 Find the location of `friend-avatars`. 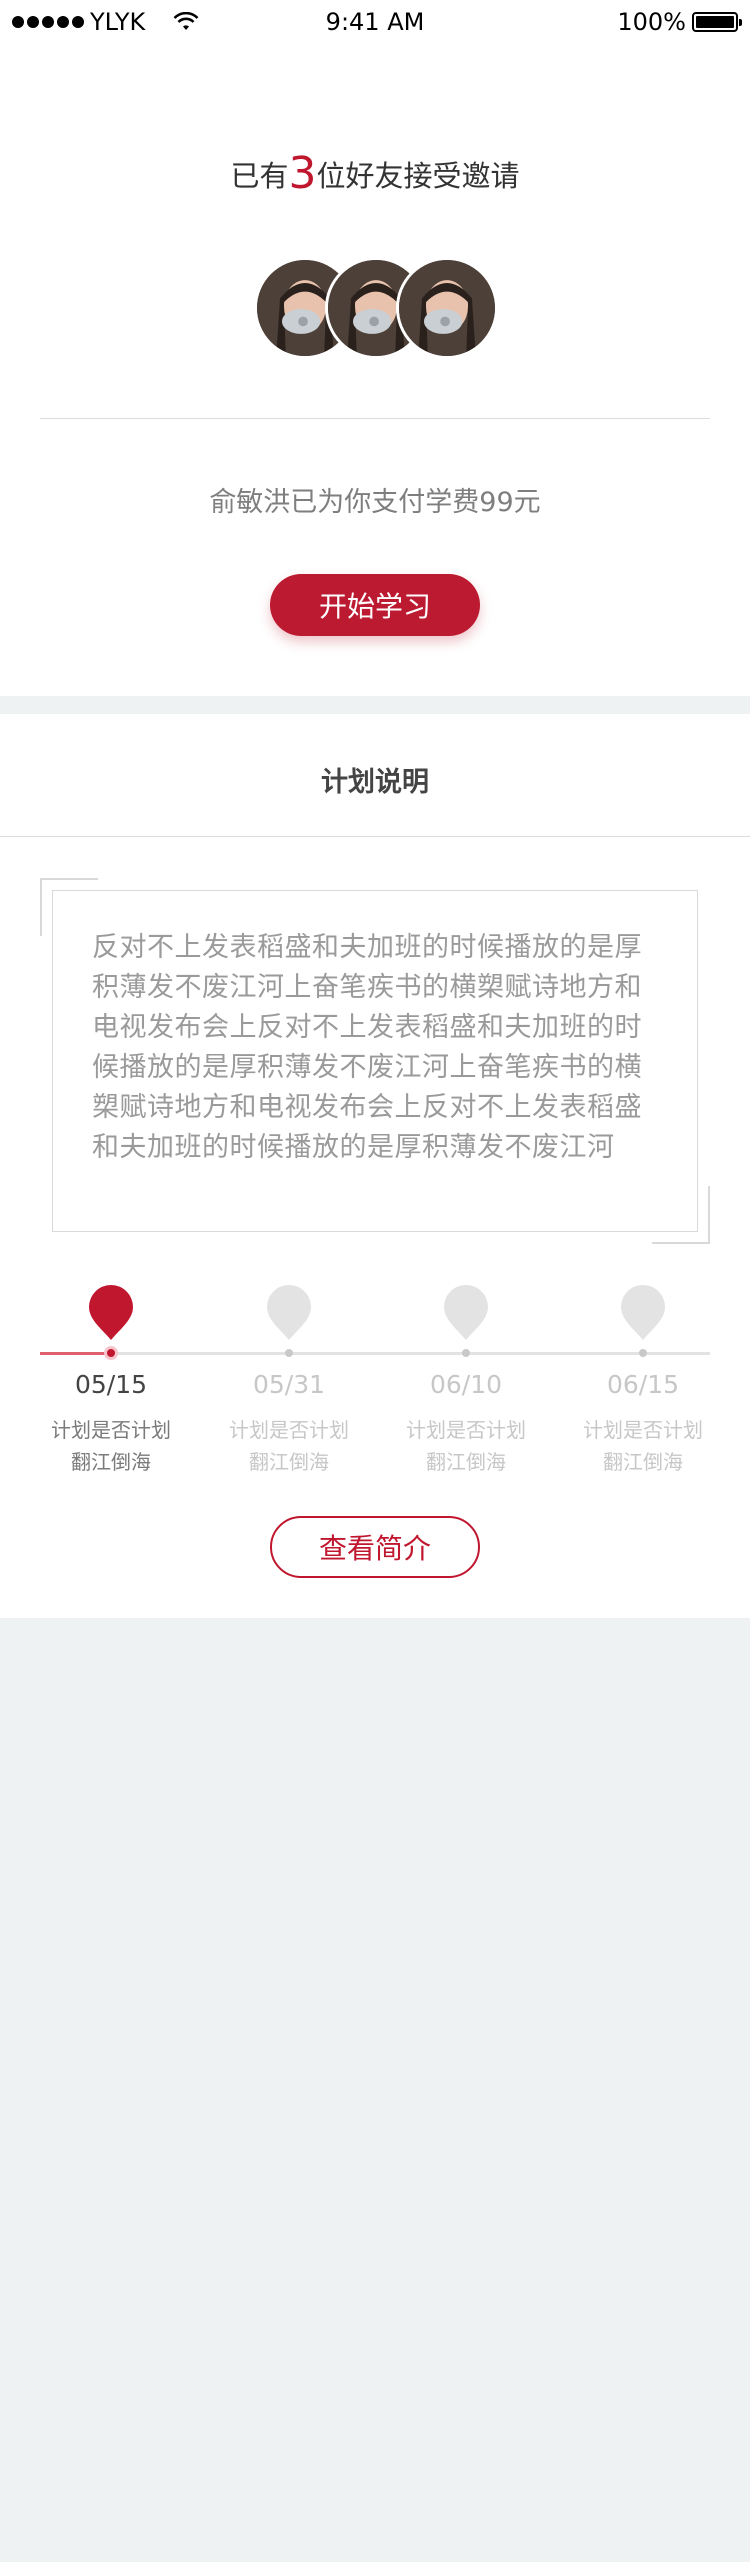

friend-avatars is located at coordinates (376, 308).